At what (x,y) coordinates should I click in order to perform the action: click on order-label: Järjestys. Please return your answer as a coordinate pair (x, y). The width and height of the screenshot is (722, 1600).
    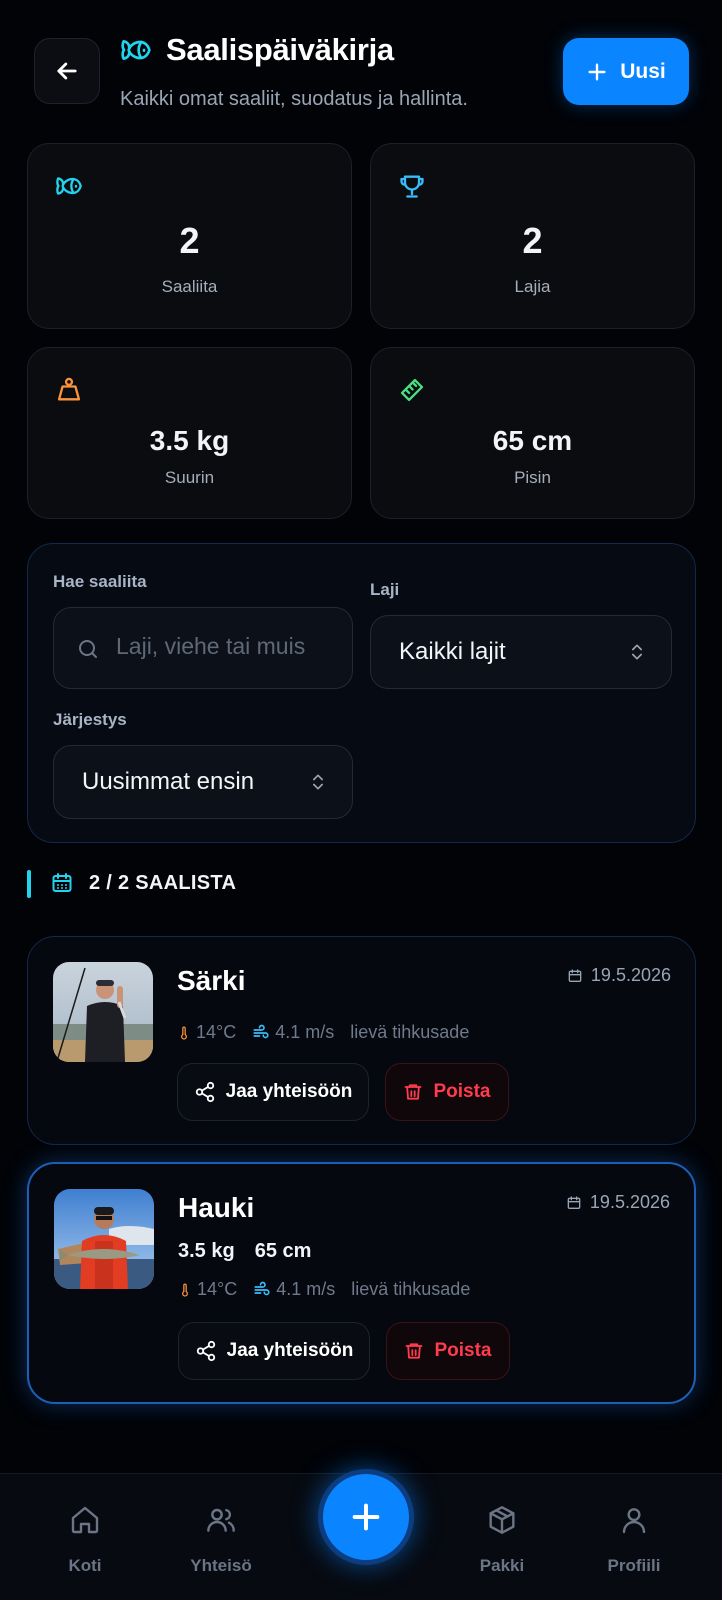
    Looking at the image, I should click on (90, 719).